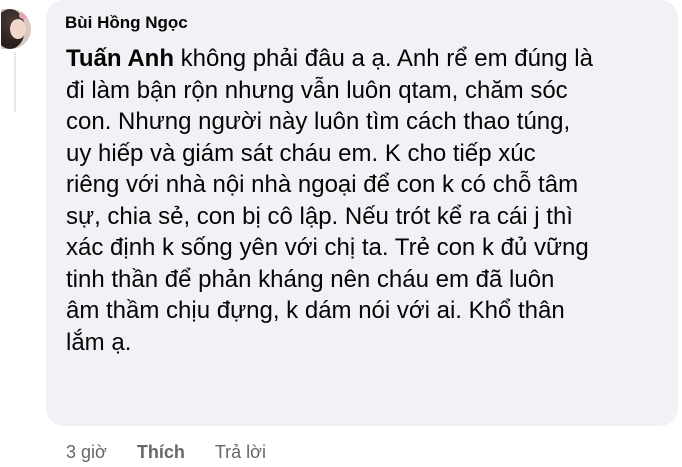 Image resolution: width=682 pixels, height=467 pixels. I want to click on avatar-face, so click(18, 29).